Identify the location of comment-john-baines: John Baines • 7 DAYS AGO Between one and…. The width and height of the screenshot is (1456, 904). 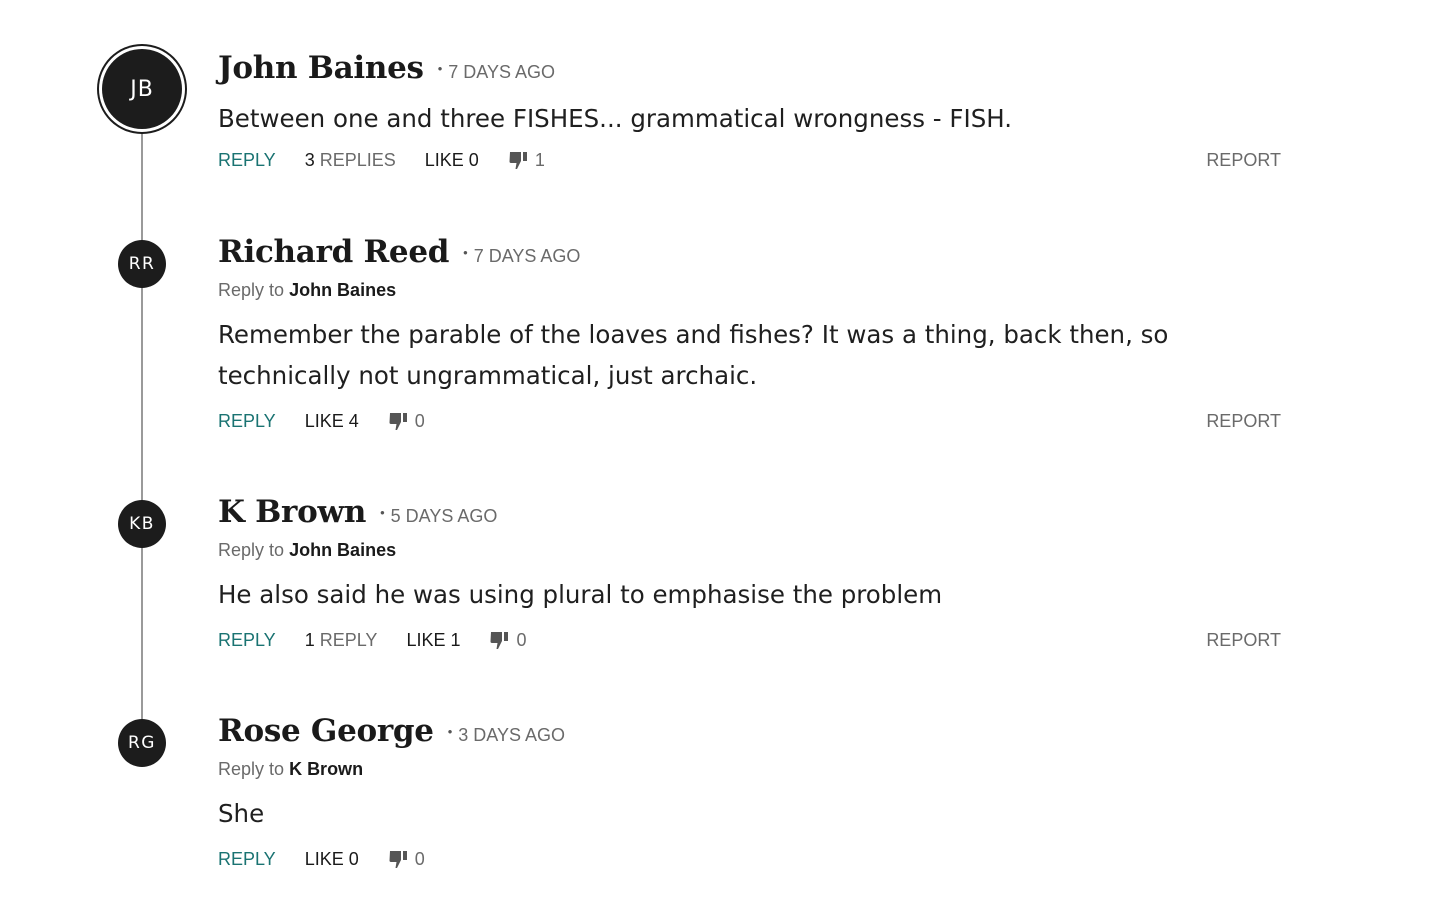
(749, 111).